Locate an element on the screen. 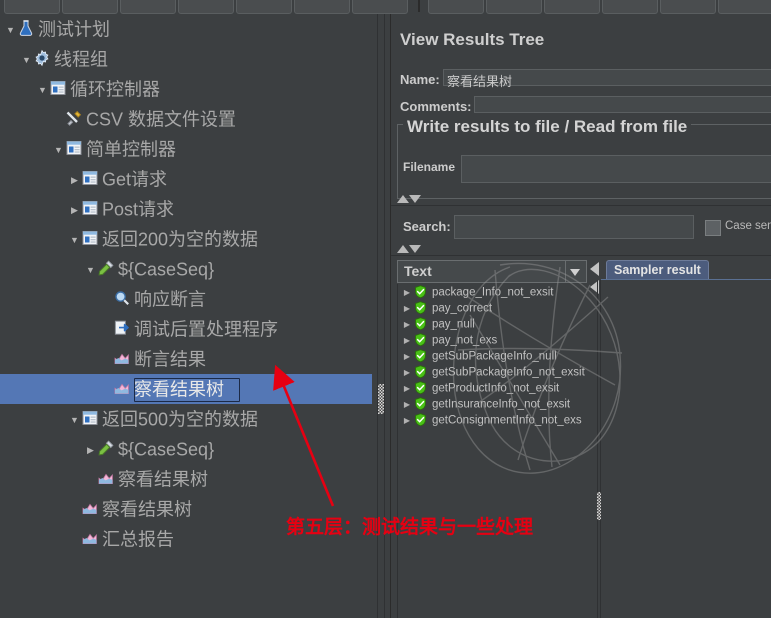 This screenshot has height=618, width=771. tab-sampler-result: Sampler result is located at coordinates (657, 270).